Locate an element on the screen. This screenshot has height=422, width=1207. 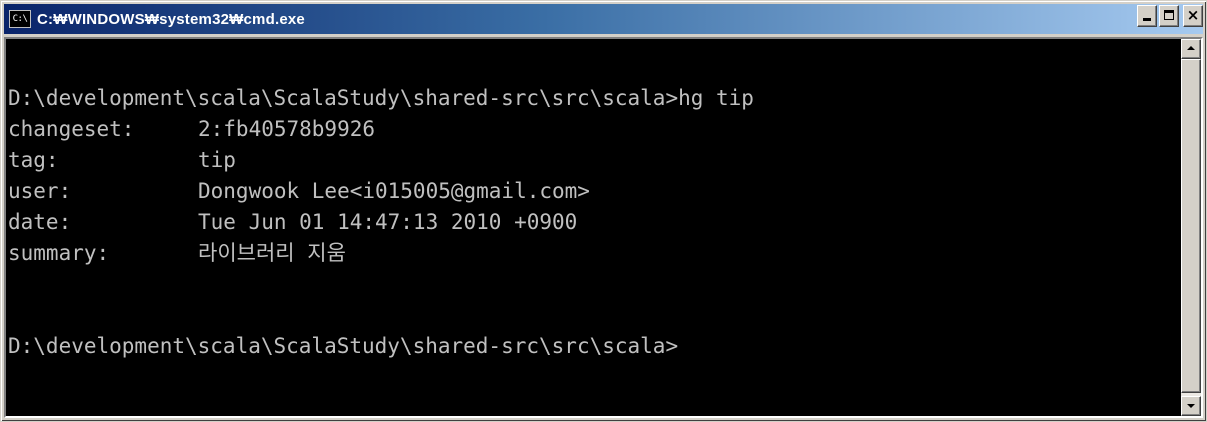
output-key: summary: is located at coordinates (59, 253).